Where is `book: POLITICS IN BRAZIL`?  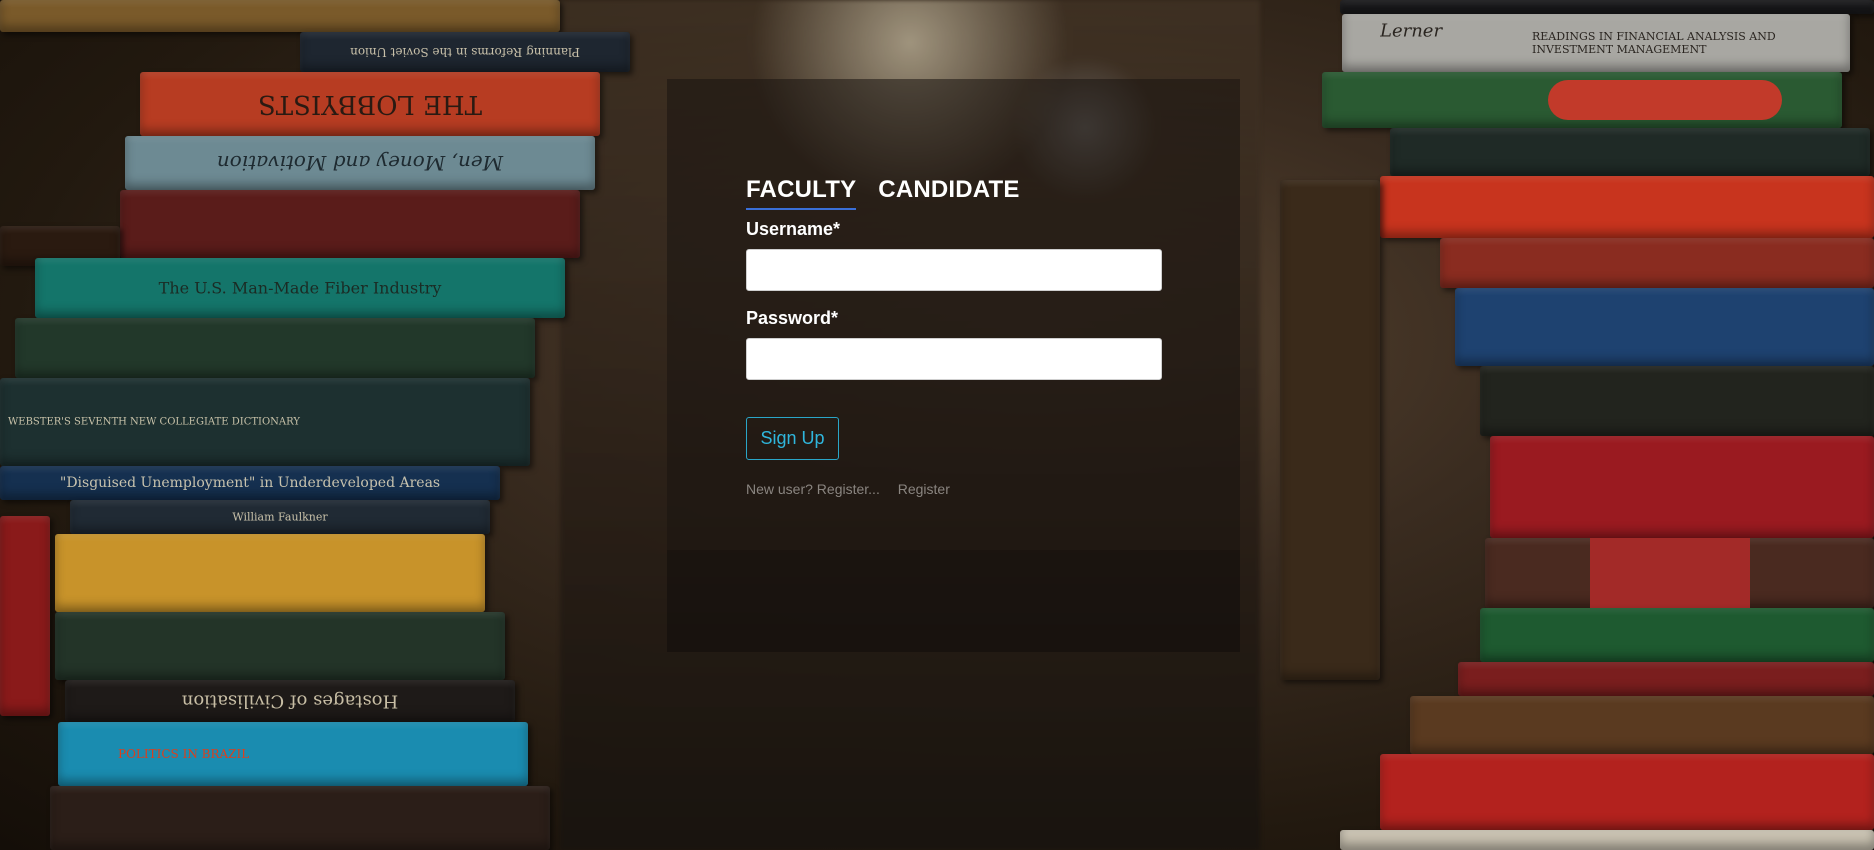 book: POLITICS IN BRAZIL is located at coordinates (293, 754).